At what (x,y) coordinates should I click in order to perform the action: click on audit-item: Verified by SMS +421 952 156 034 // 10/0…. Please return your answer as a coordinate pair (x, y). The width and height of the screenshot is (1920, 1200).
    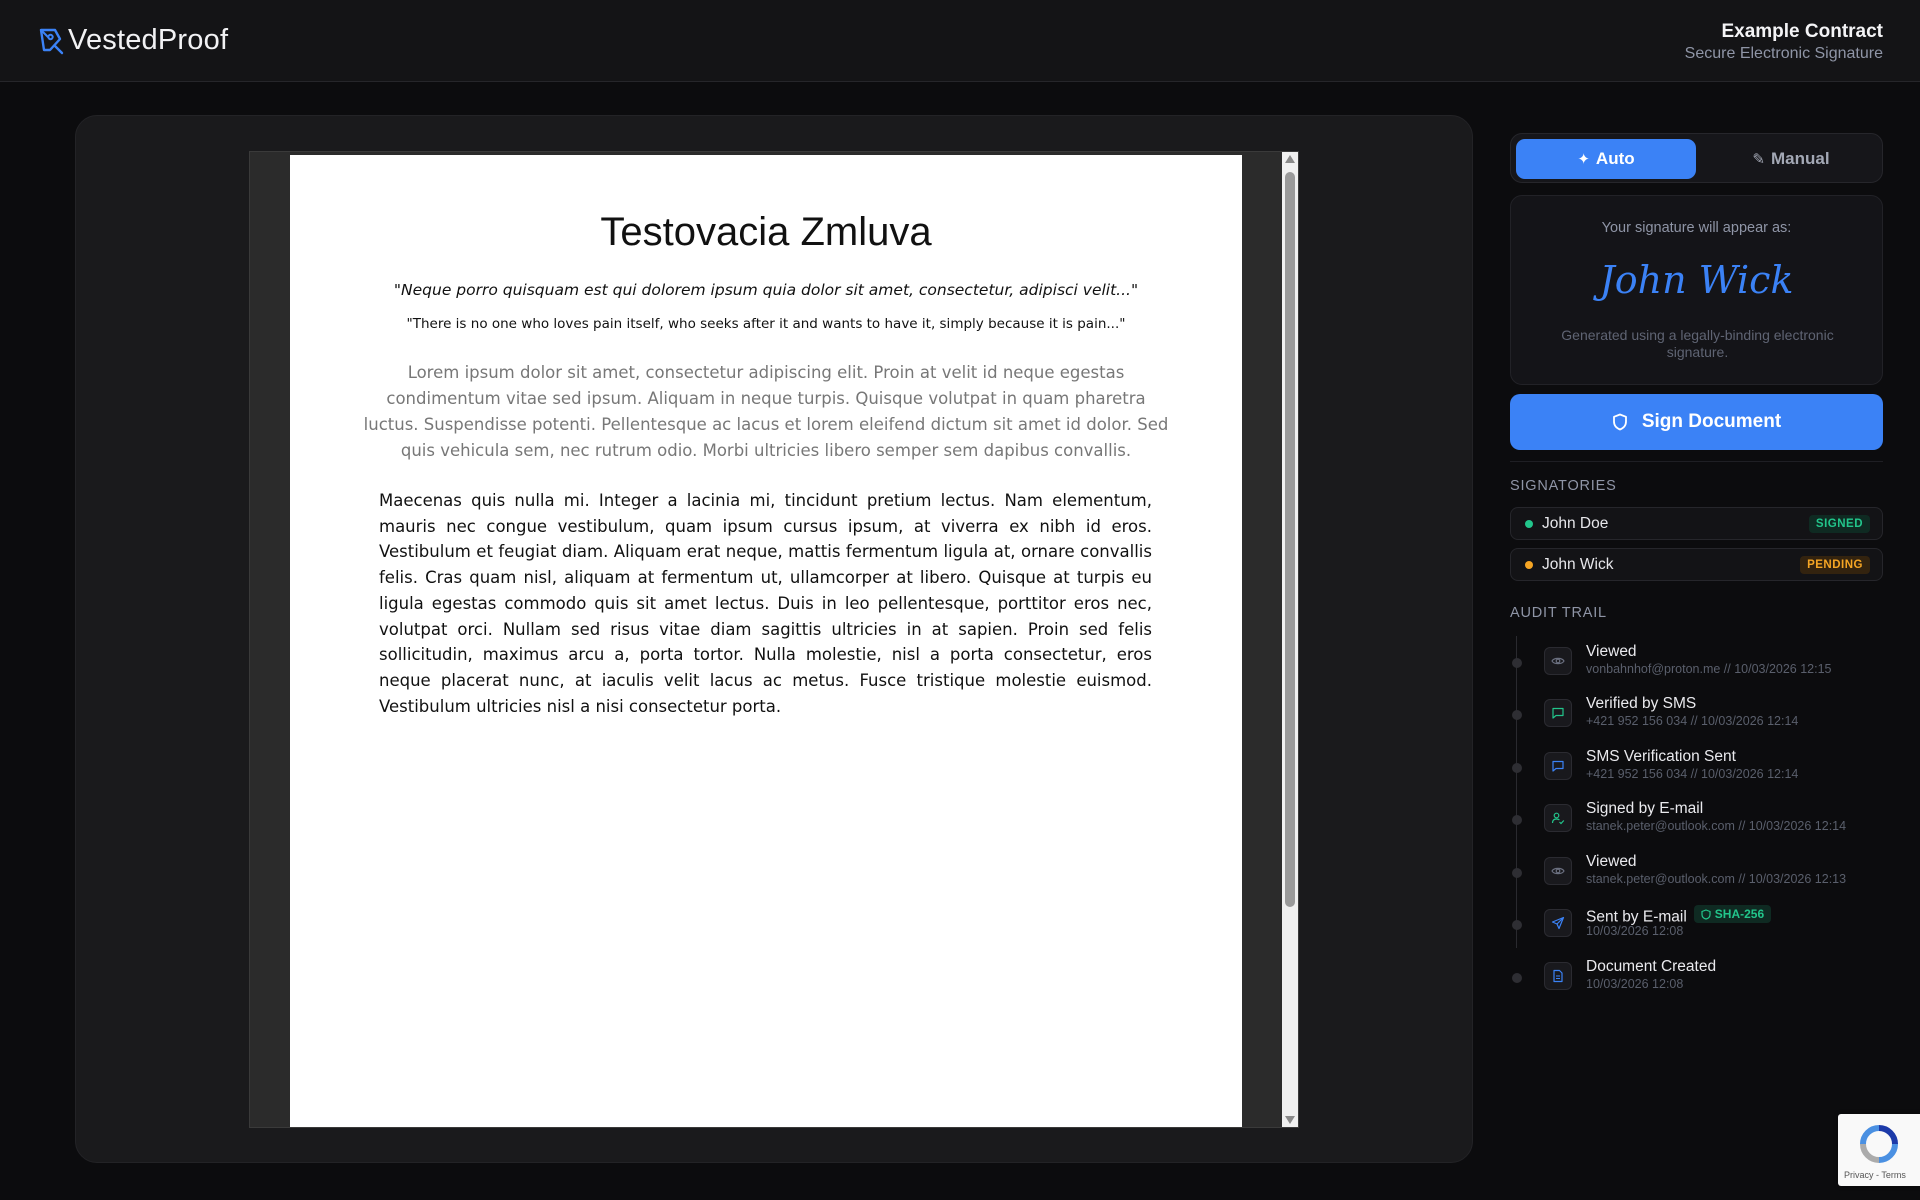
    Looking at the image, I should click on (1696, 718).